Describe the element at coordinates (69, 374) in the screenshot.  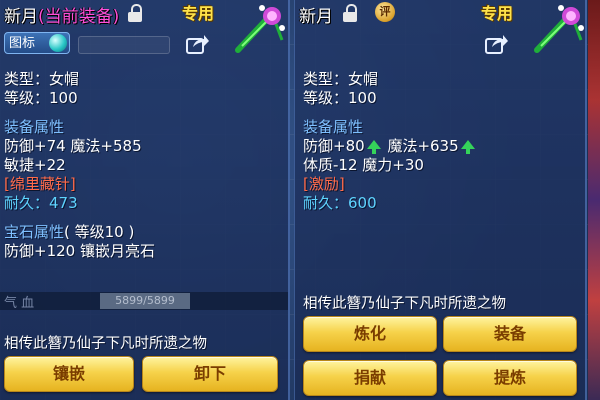
I see `inlay-button: 镶嵌` at that location.